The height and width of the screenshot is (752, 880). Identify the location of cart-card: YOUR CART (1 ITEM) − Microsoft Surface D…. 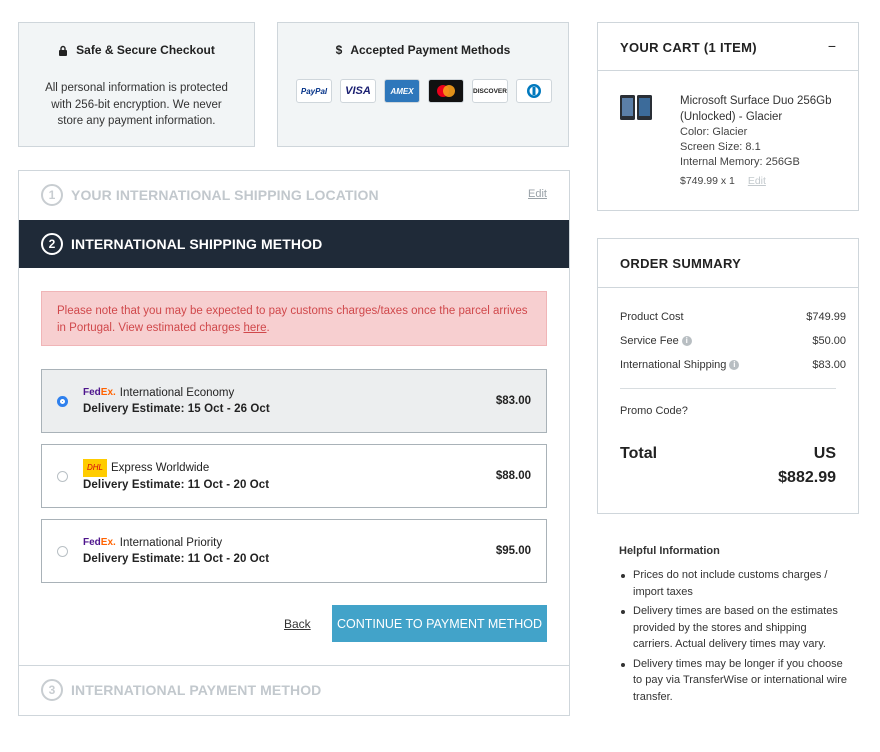
(728, 116).